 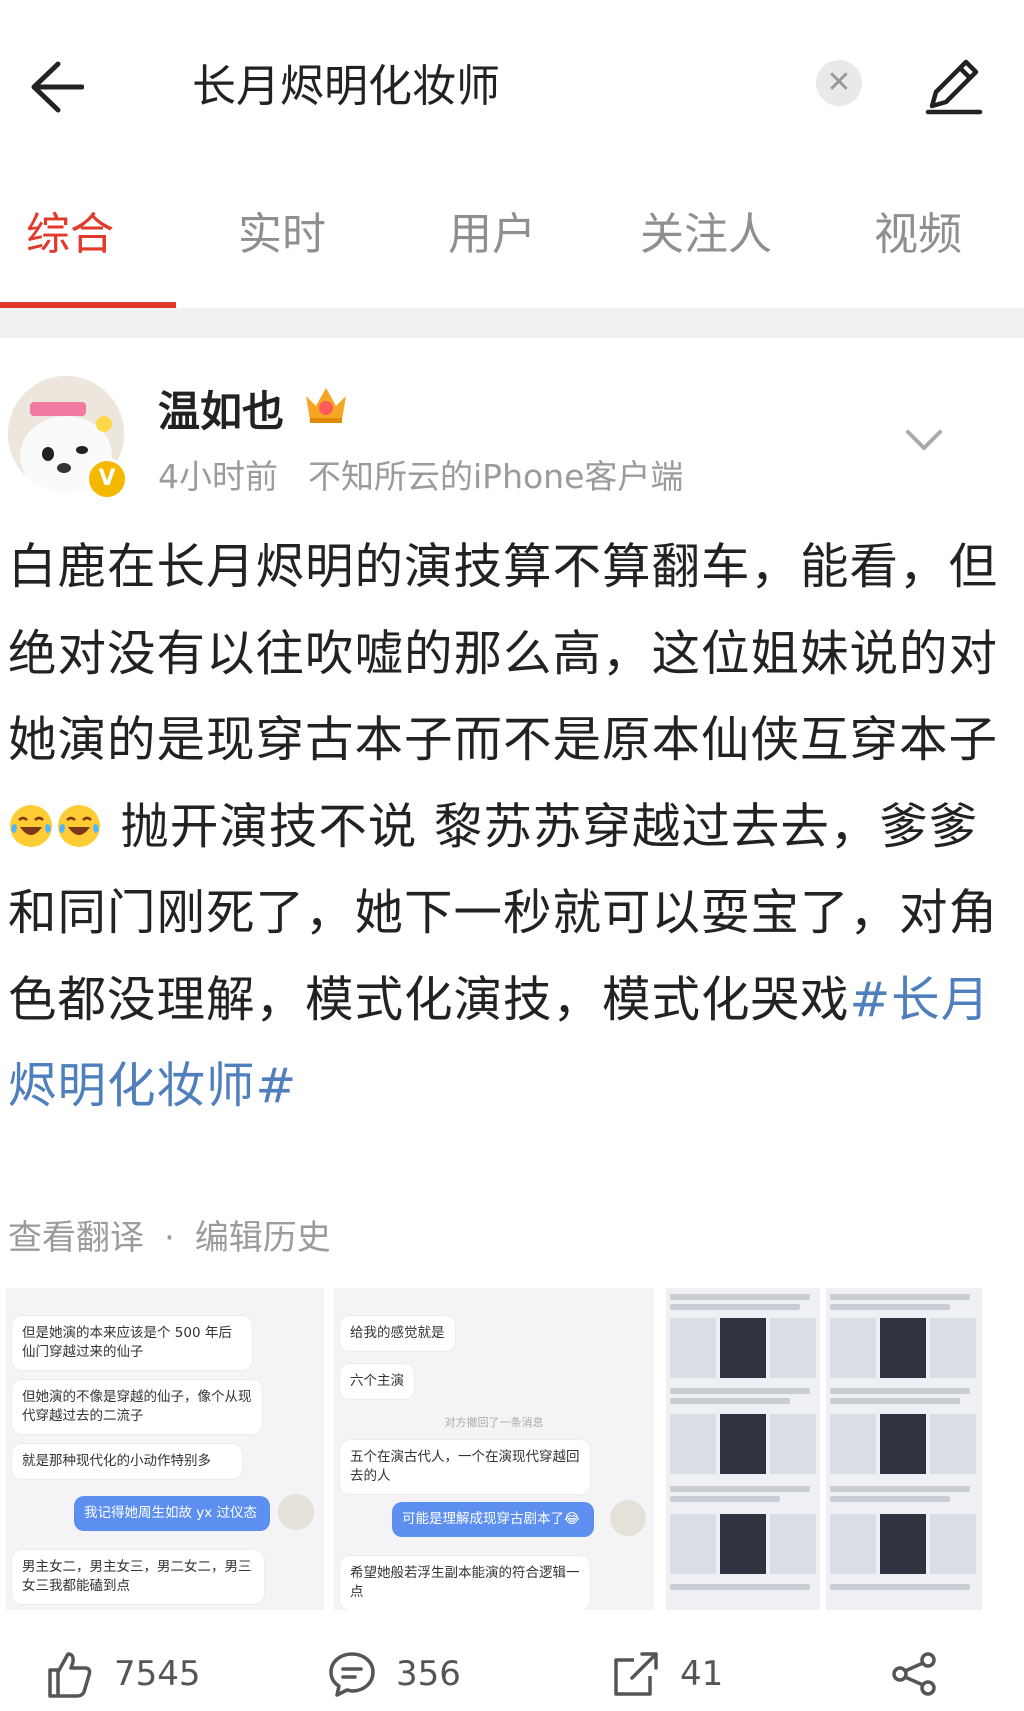 I want to click on comment-count: 356, so click(x=428, y=1673).